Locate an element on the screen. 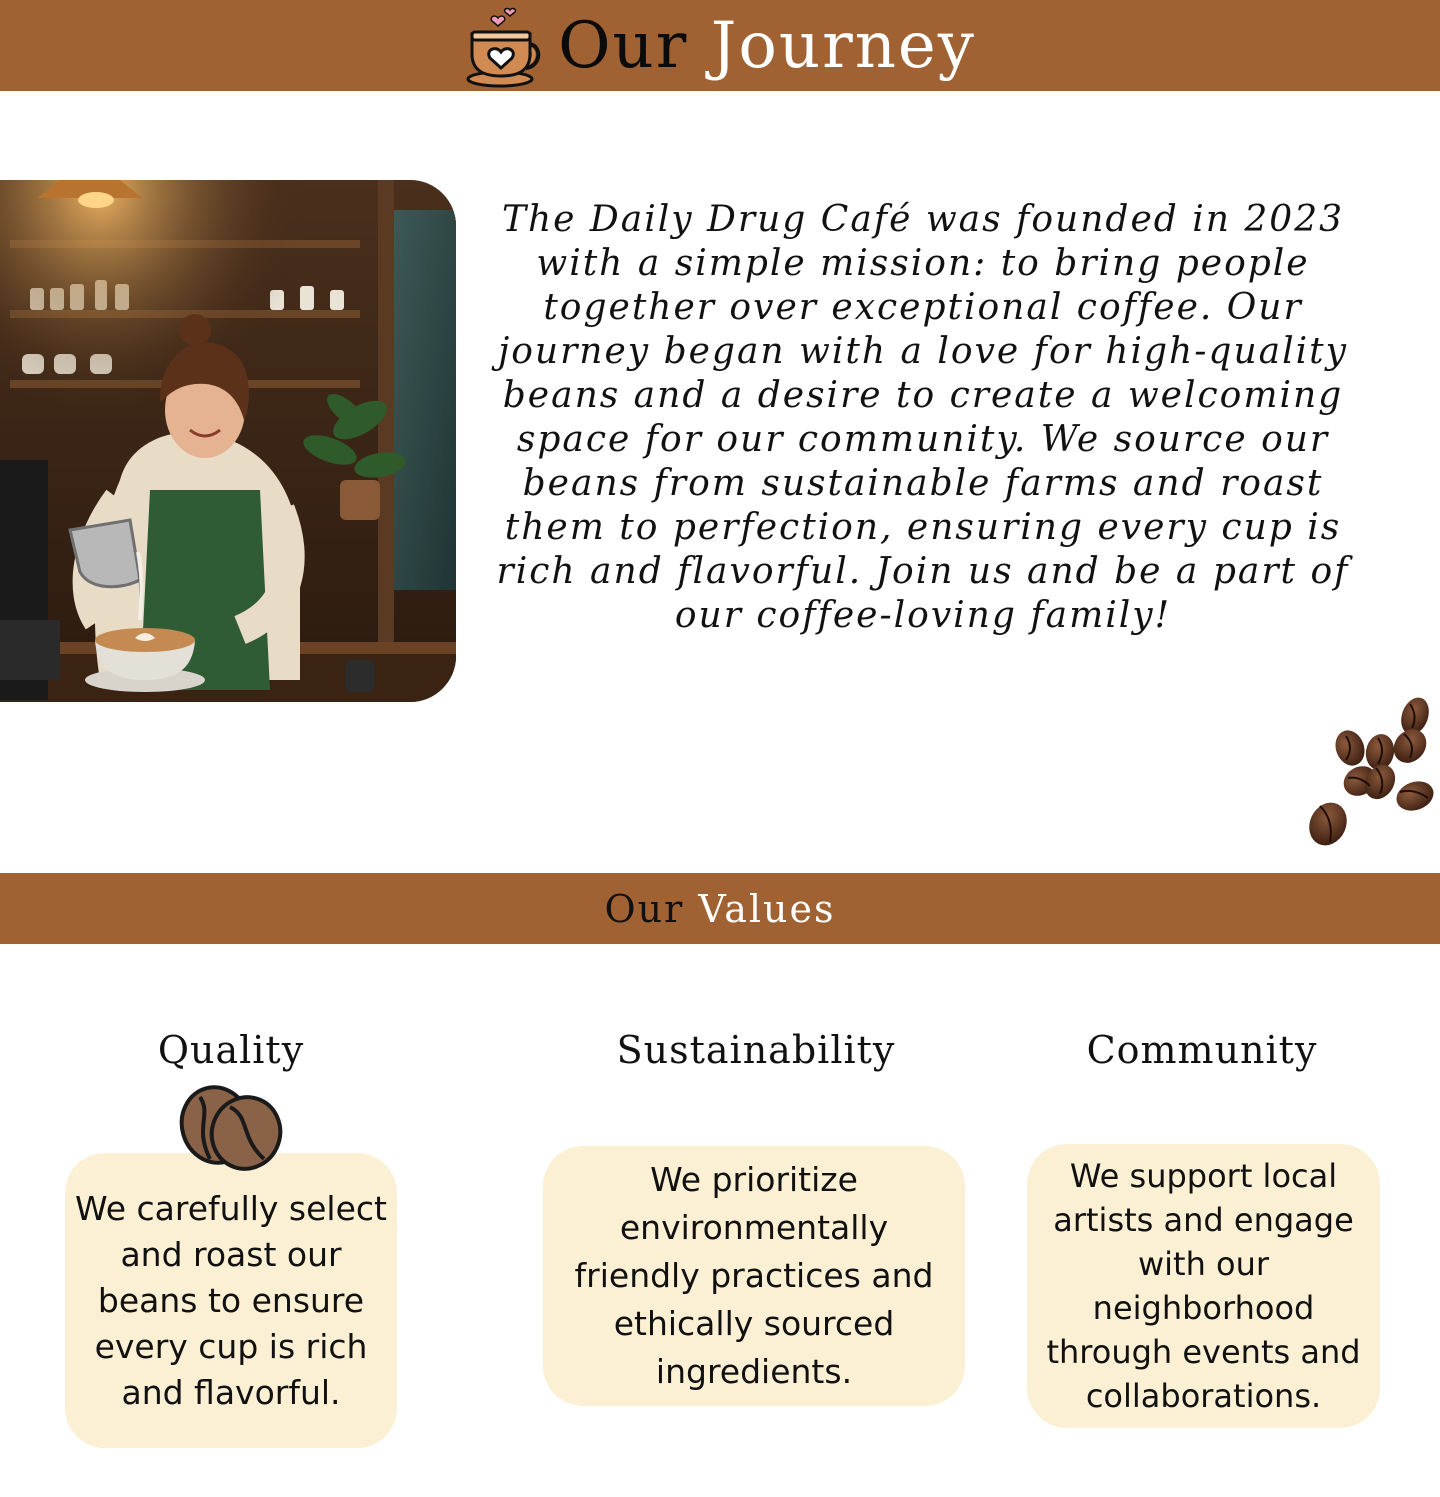 The image size is (1440, 1497). coffee-beans-decoration is located at coordinates (1371, 771).